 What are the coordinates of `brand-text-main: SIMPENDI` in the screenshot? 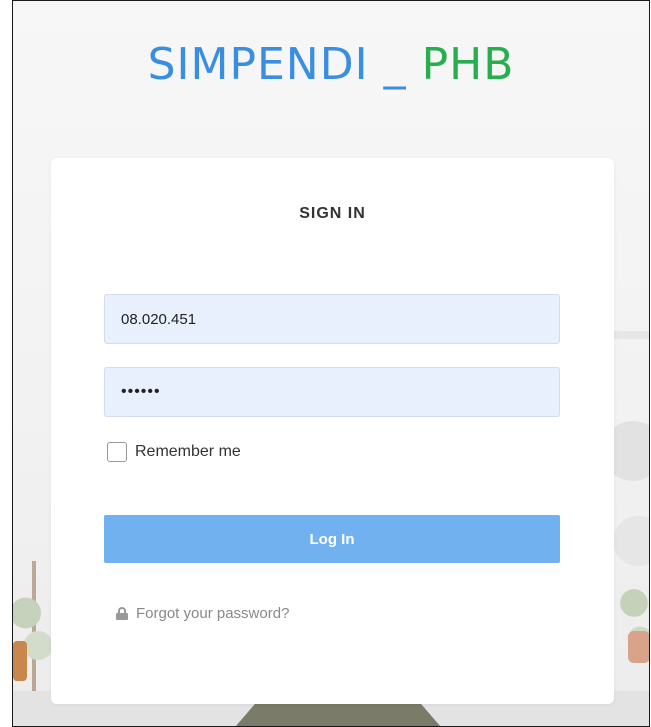 It's located at (258, 64).